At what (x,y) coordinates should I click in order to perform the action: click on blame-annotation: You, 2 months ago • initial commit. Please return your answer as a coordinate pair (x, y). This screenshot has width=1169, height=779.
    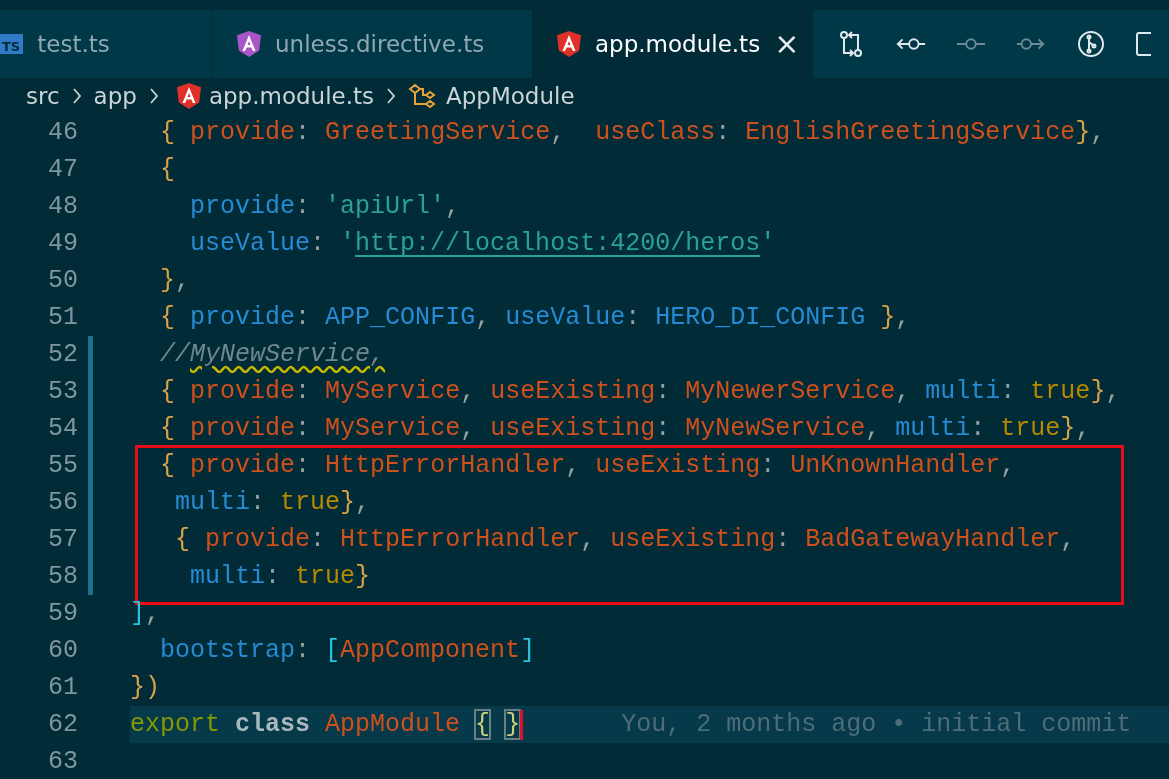
    Looking at the image, I should click on (876, 724).